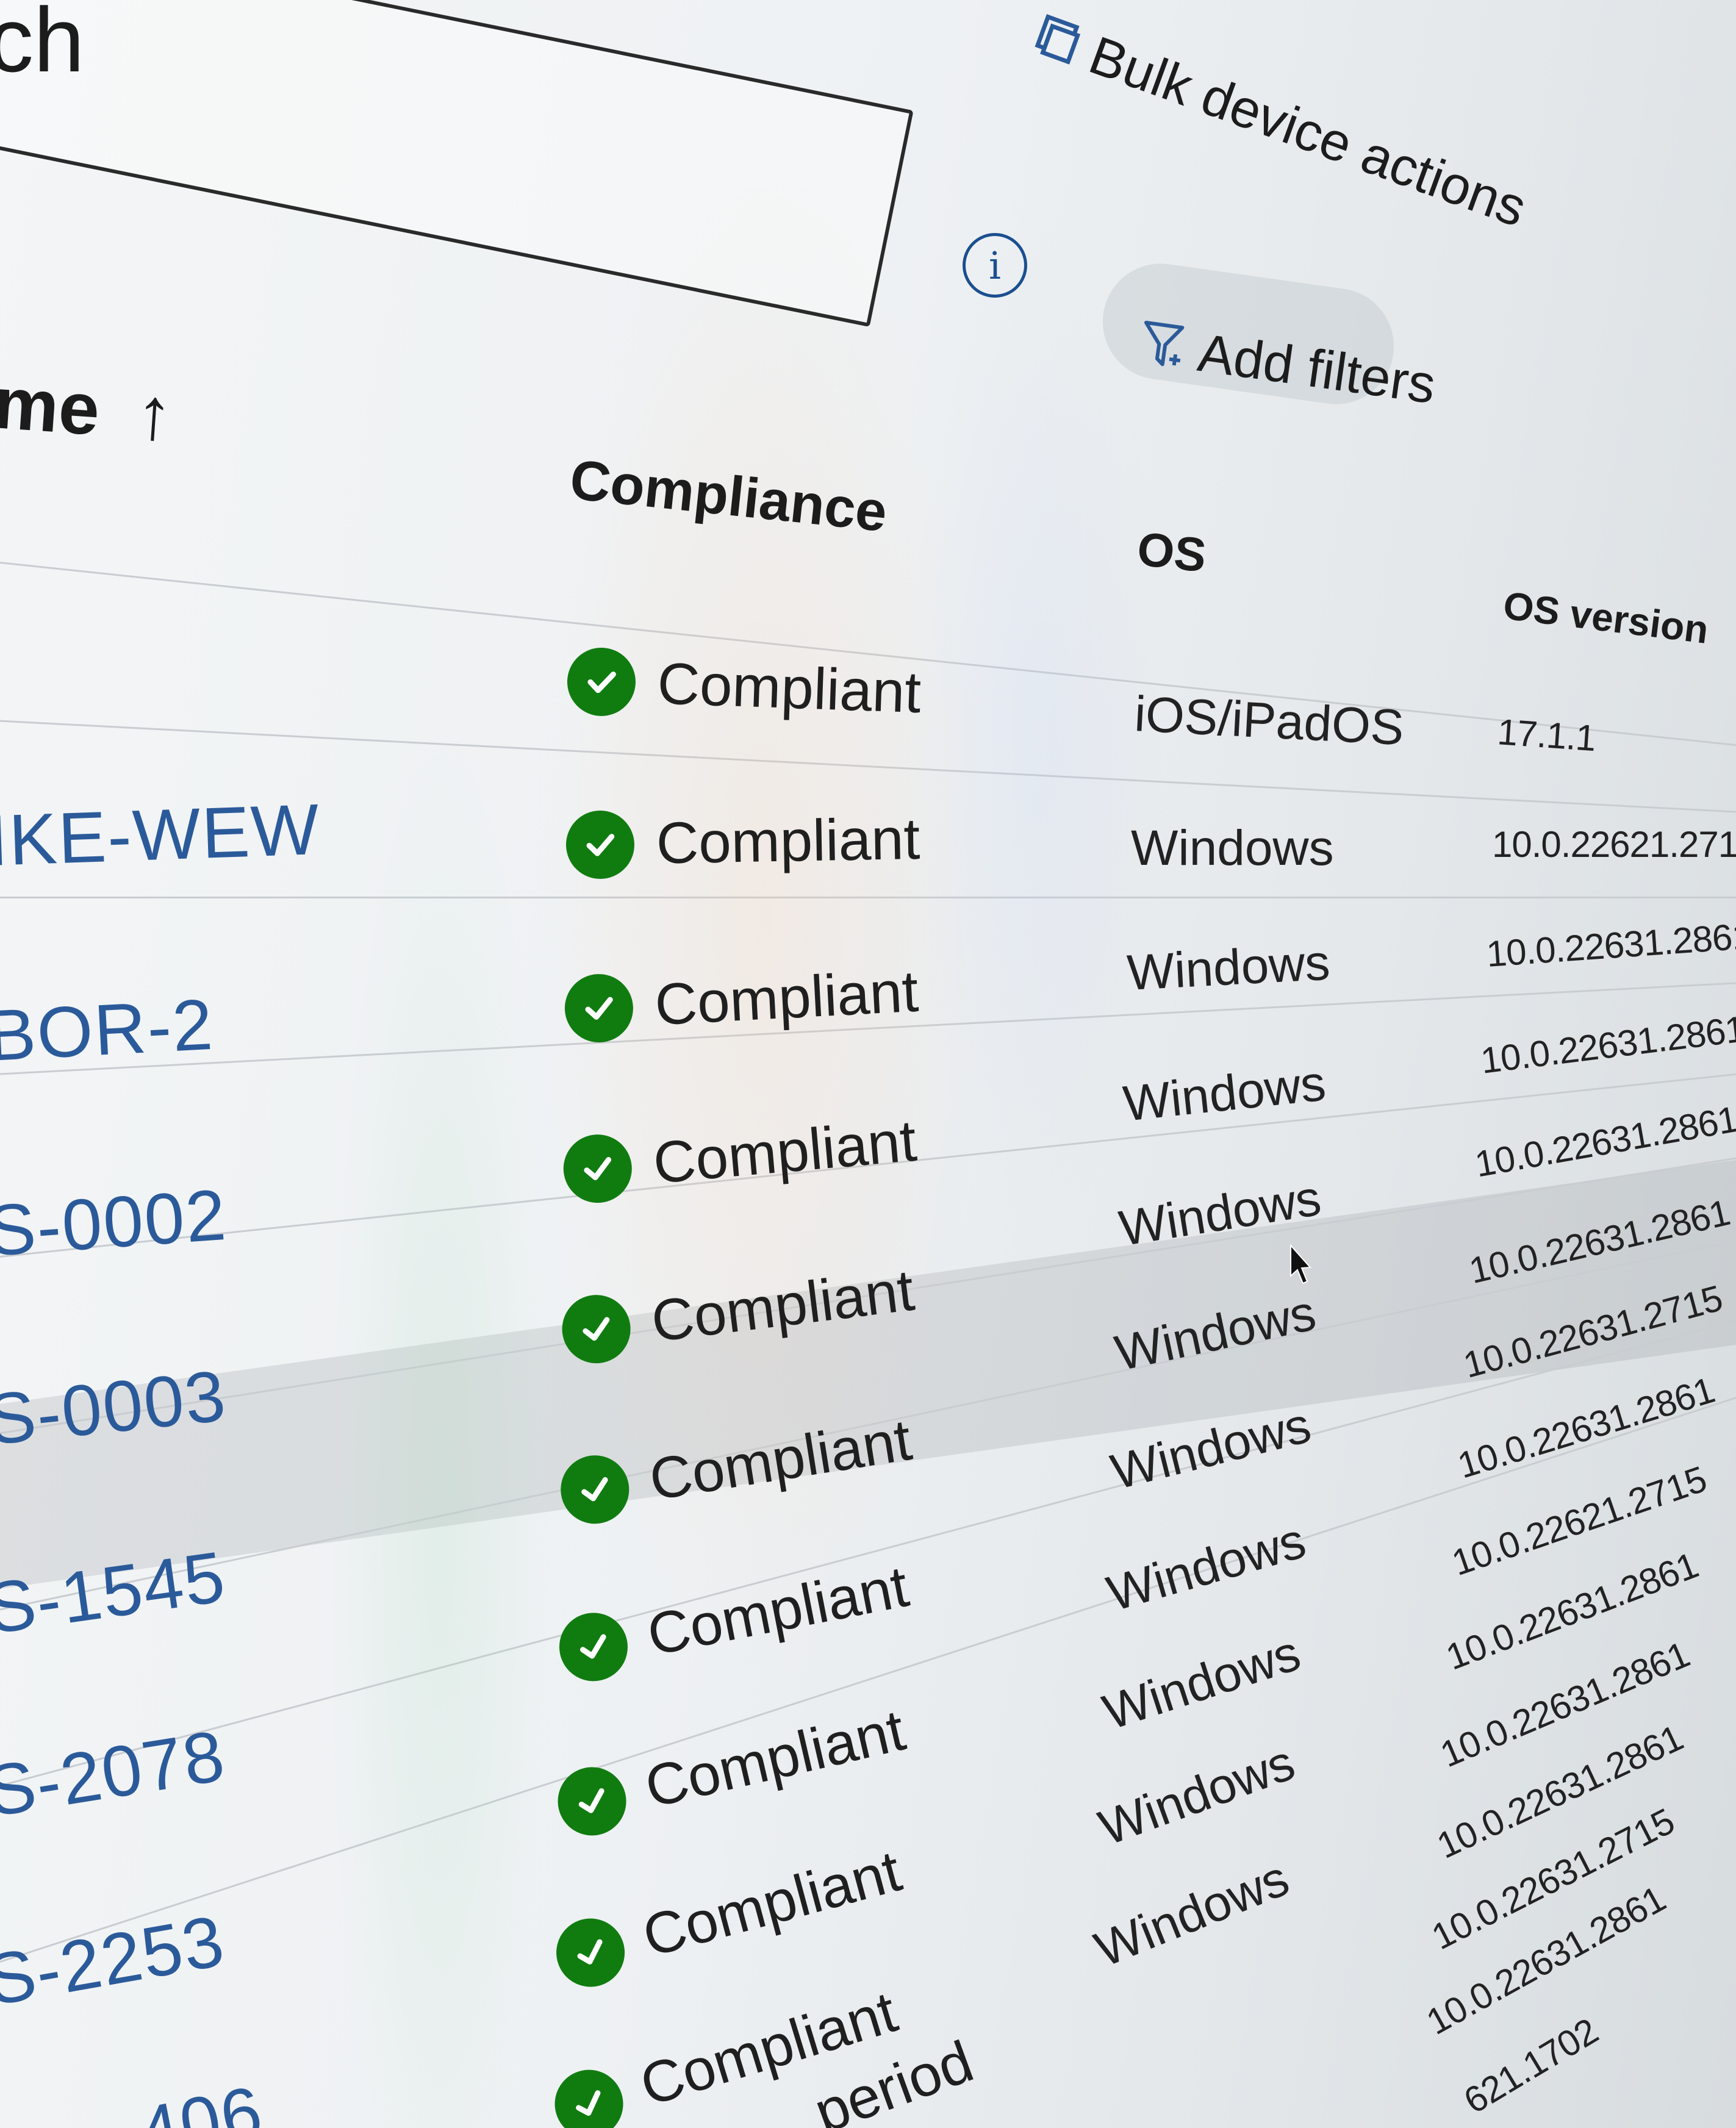 The width and height of the screenshot is (1736, 2128). What do you see at coordinates (43, 45) in the screenshot?
I see `search-label: ch` at bounding box center [43, 45].